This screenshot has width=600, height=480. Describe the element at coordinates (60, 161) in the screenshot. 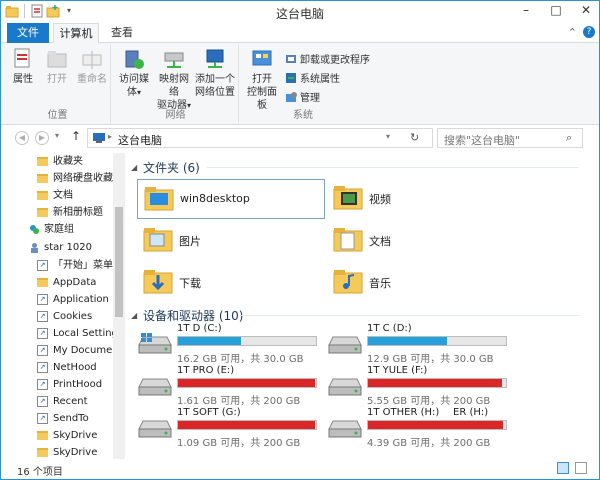

I see `sidebar-item: 收藏夹` at that location.